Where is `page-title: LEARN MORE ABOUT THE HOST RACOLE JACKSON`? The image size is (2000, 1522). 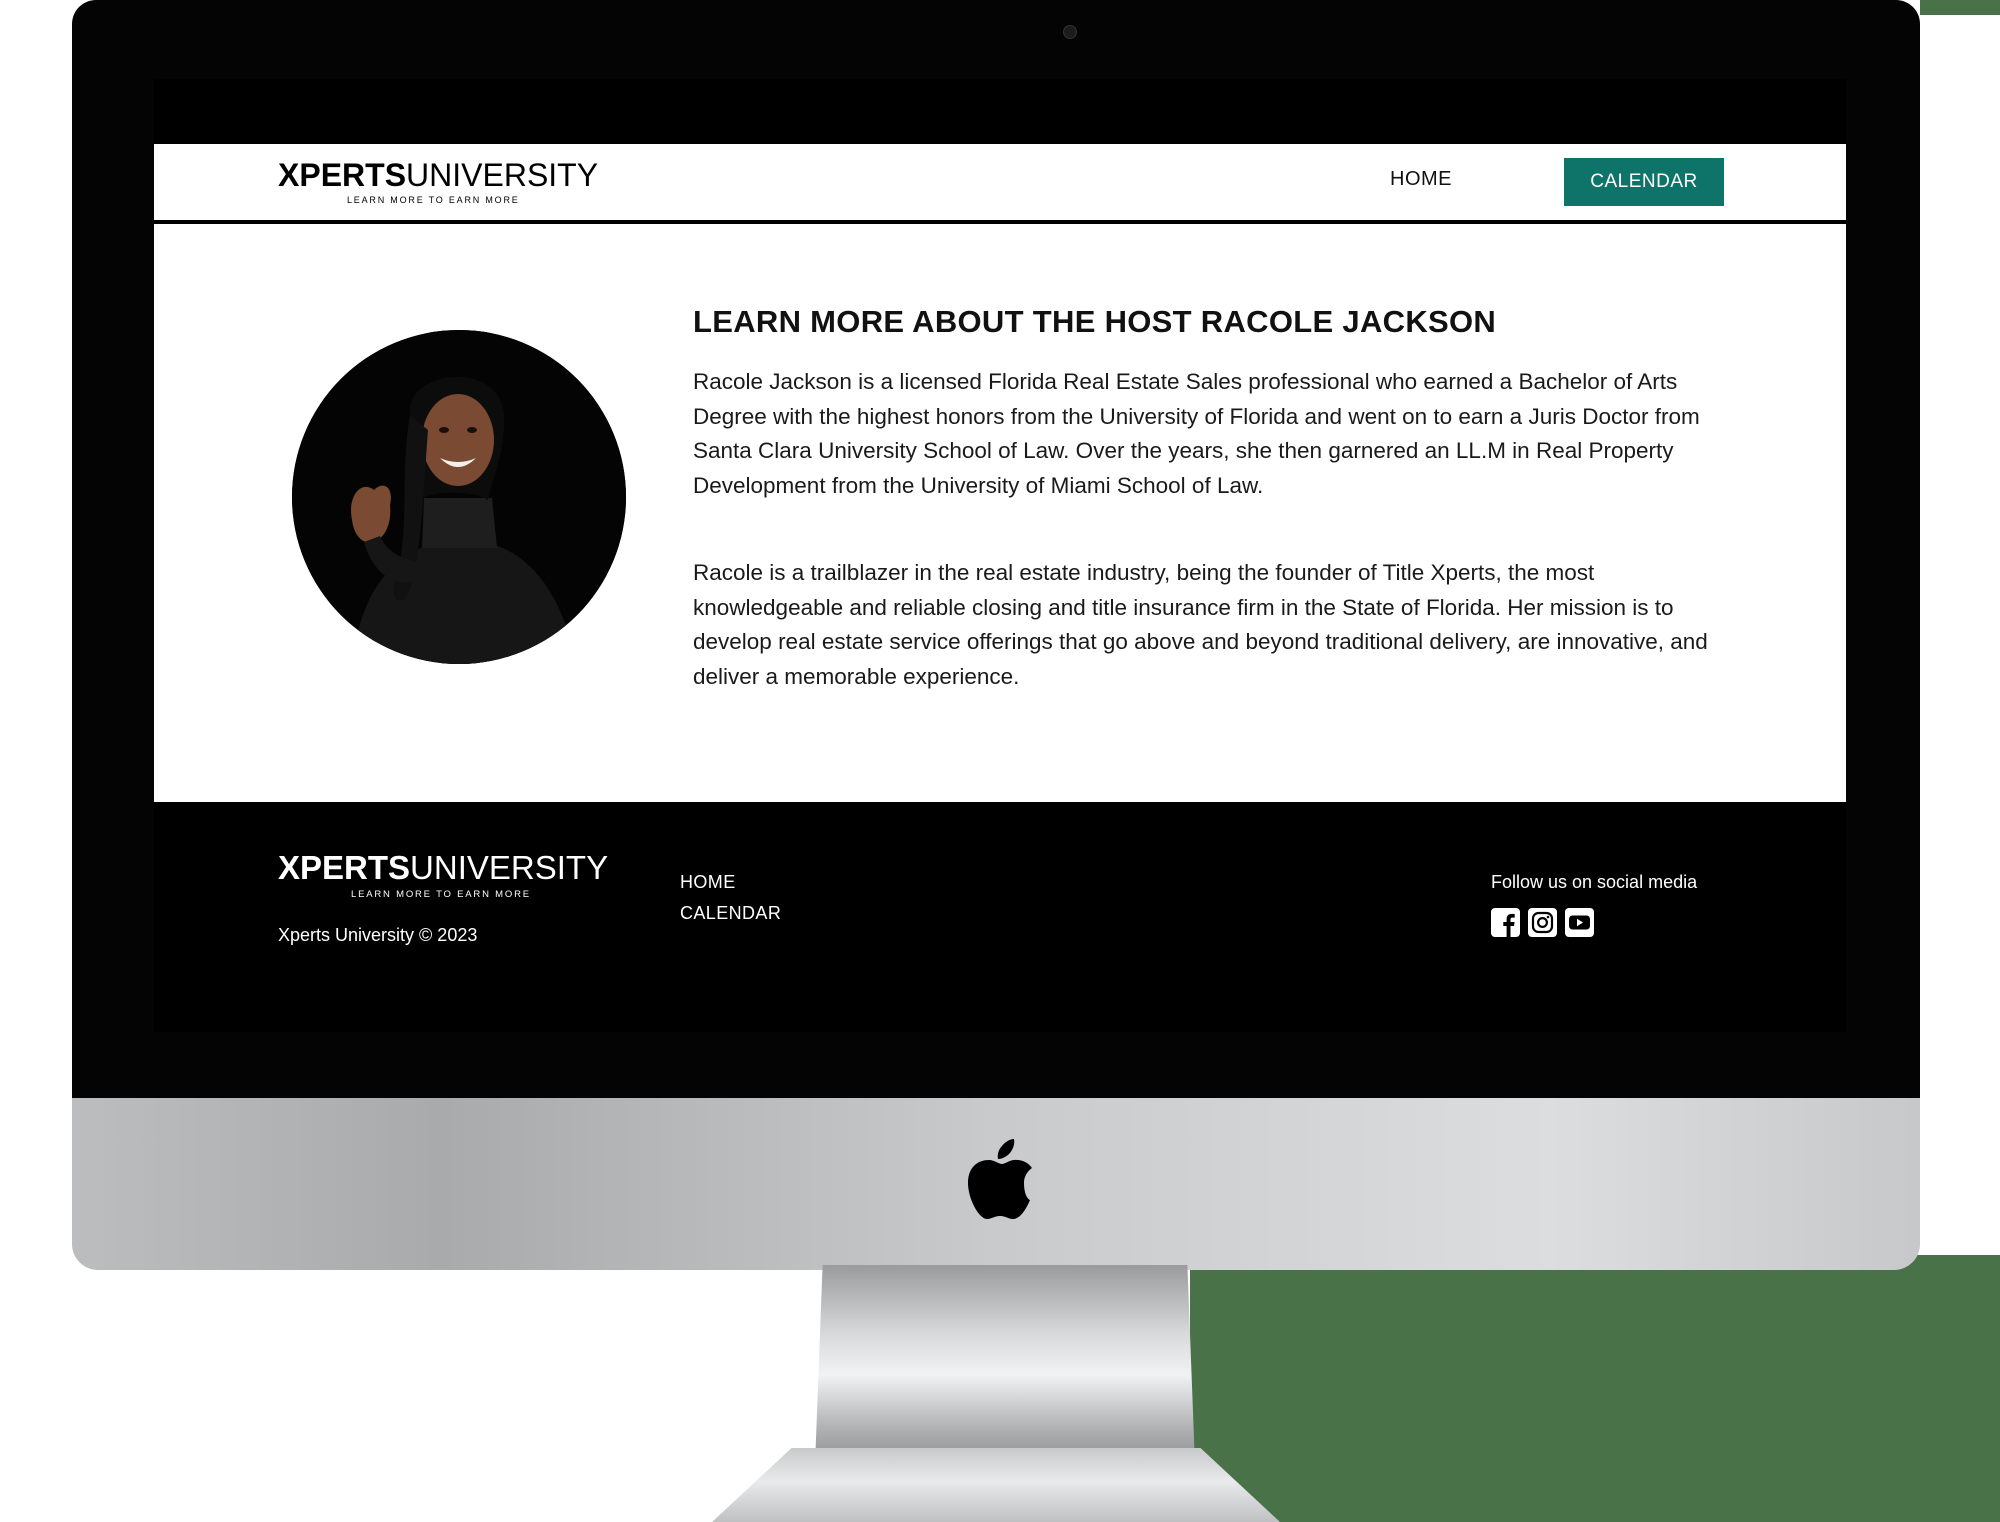 page-title: LEARN MORE ABOUT THE HOST RACOLE JACKSON is located at coordinates (1095, 321).